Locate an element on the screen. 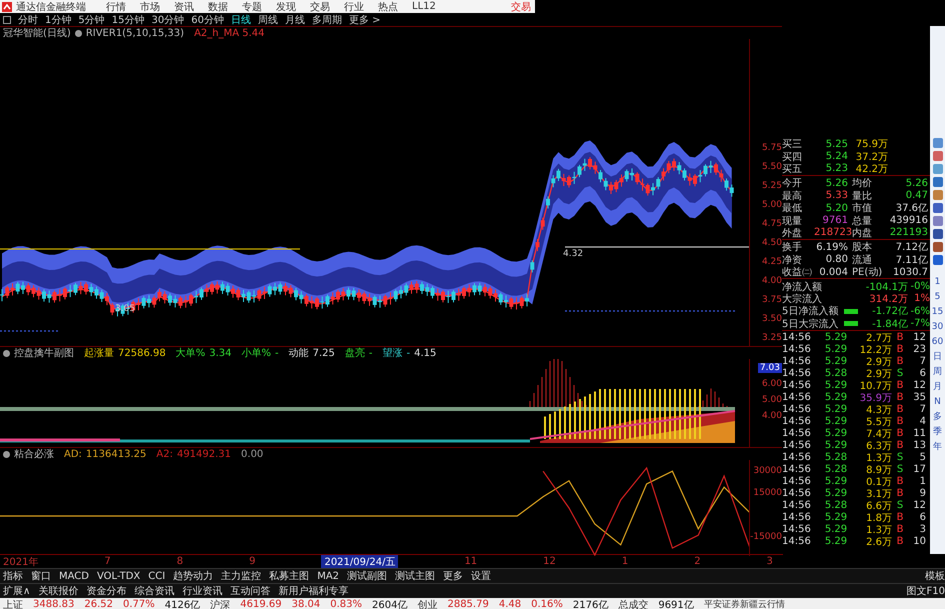 This screenshot has height=609, width=945. menu-item: 数据 is located at coordinates (218, 7).